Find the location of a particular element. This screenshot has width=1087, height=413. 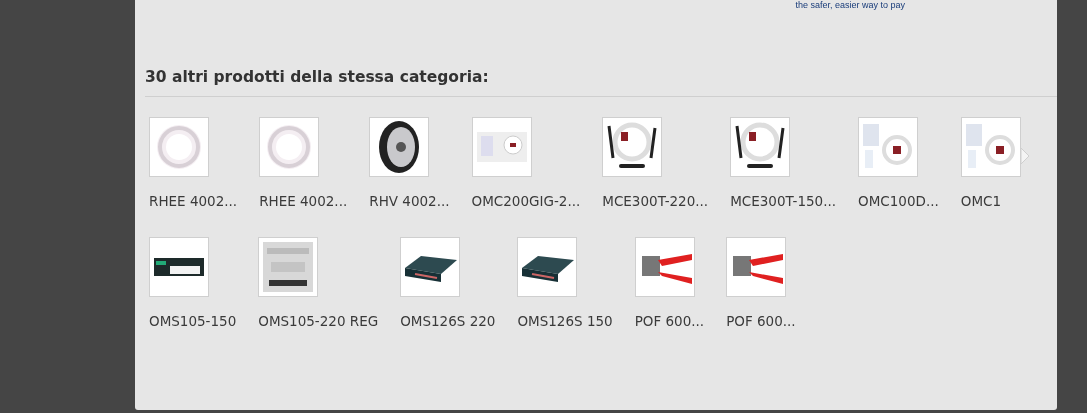

paypal-tagline: the safer, easier way to pay is located at coordinates (850, 5).